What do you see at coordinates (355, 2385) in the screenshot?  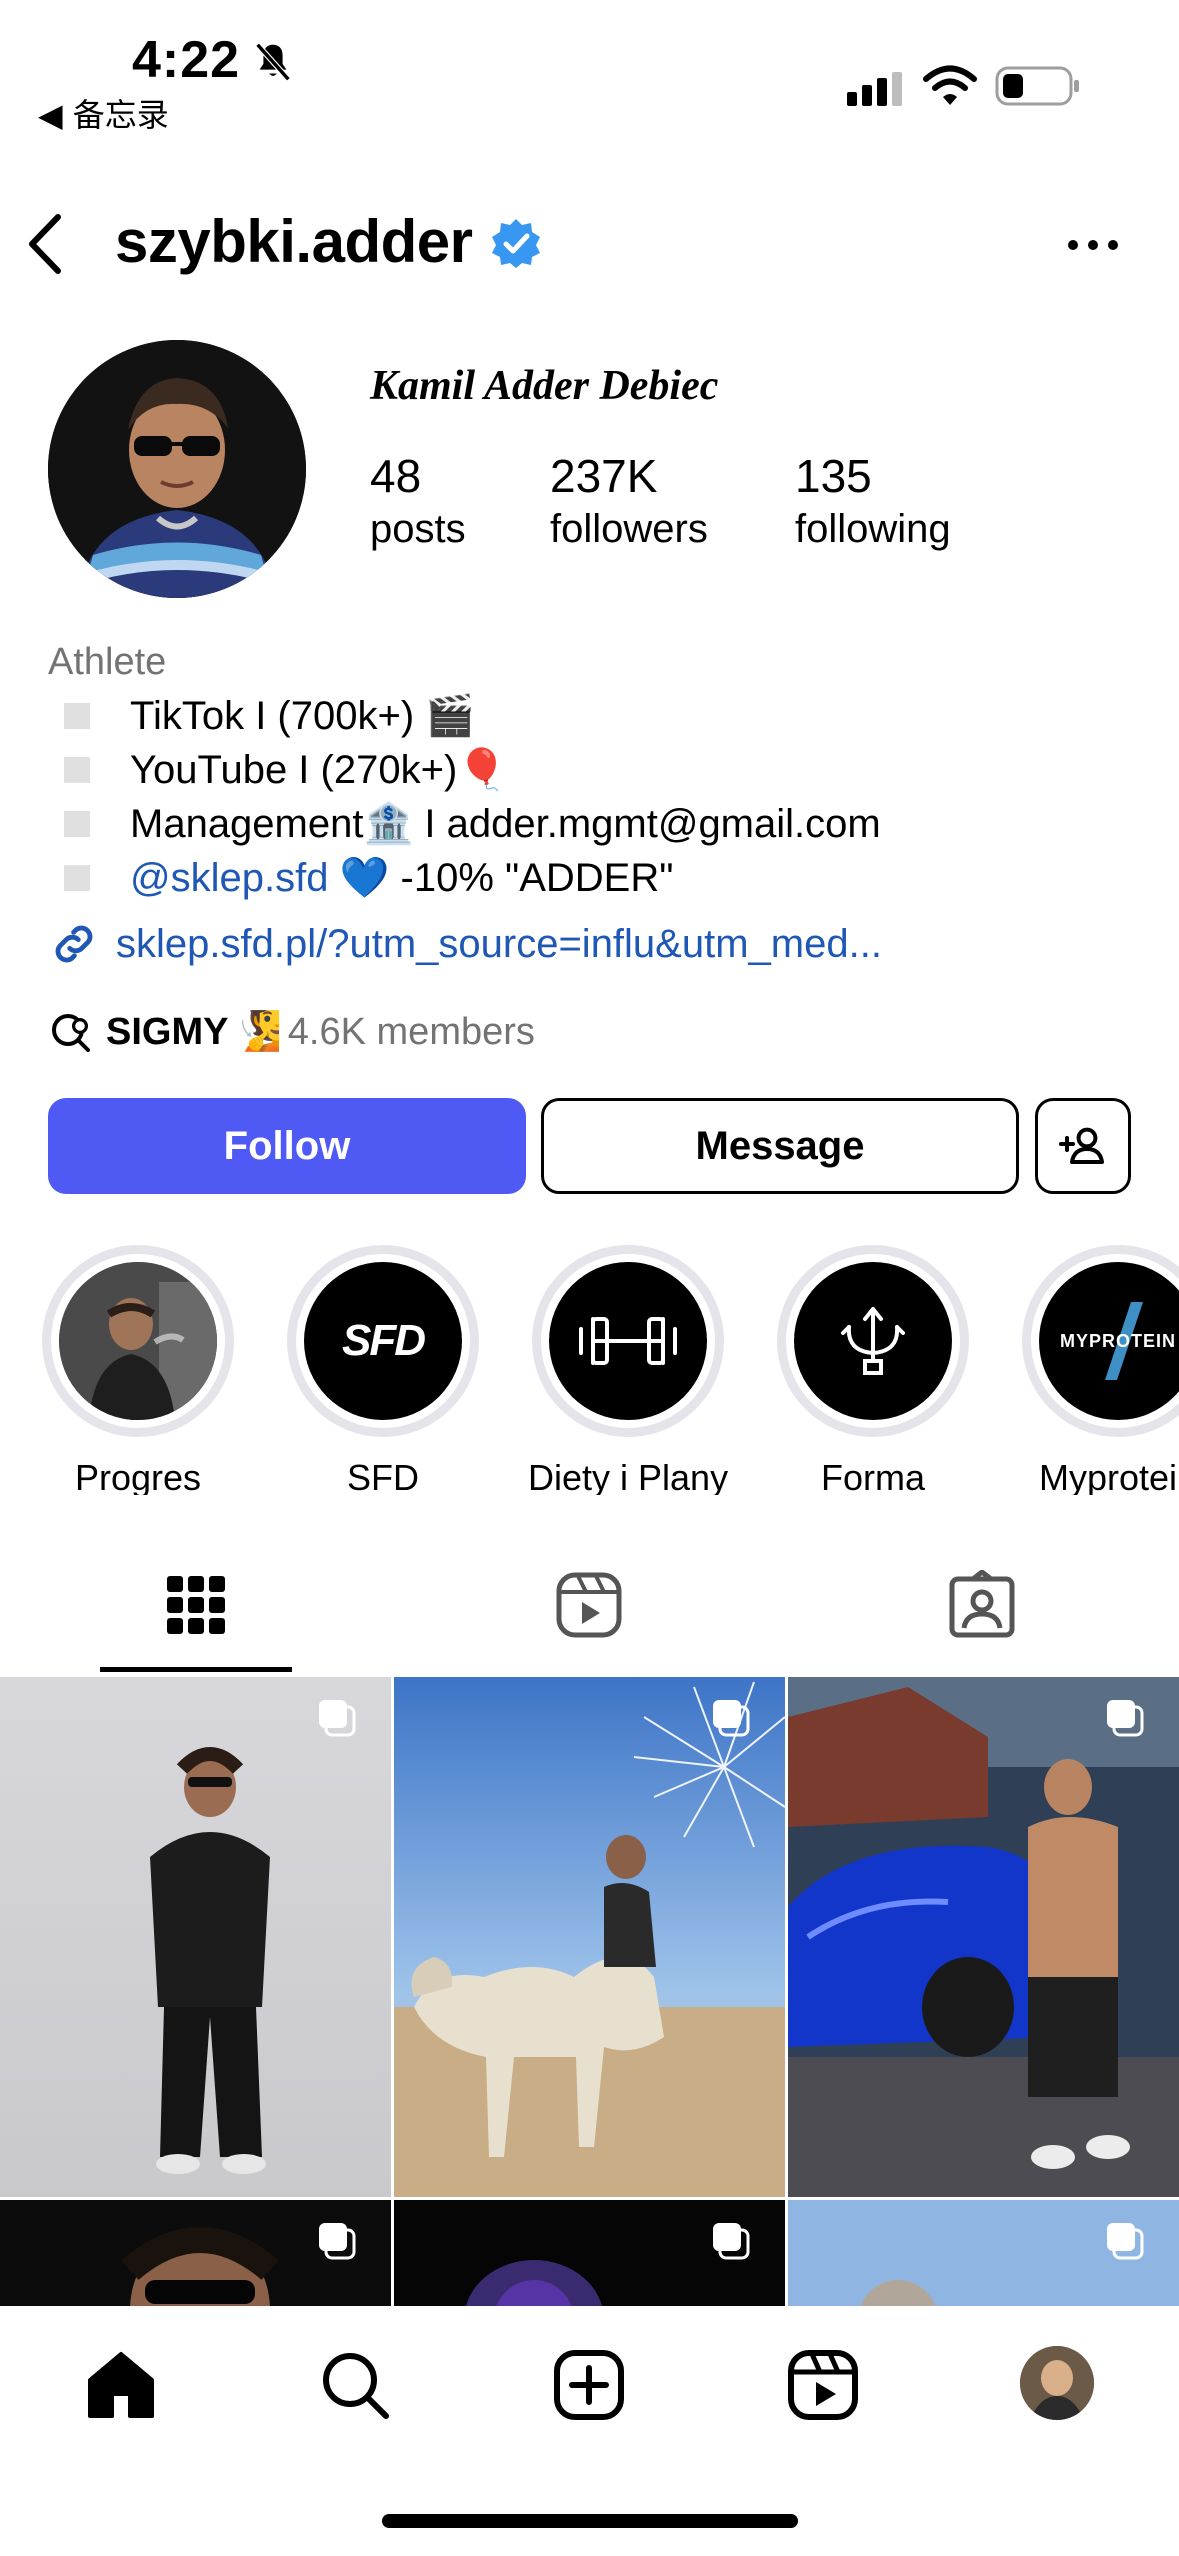 I see `search-icon` at bounding box center [355, 2385].